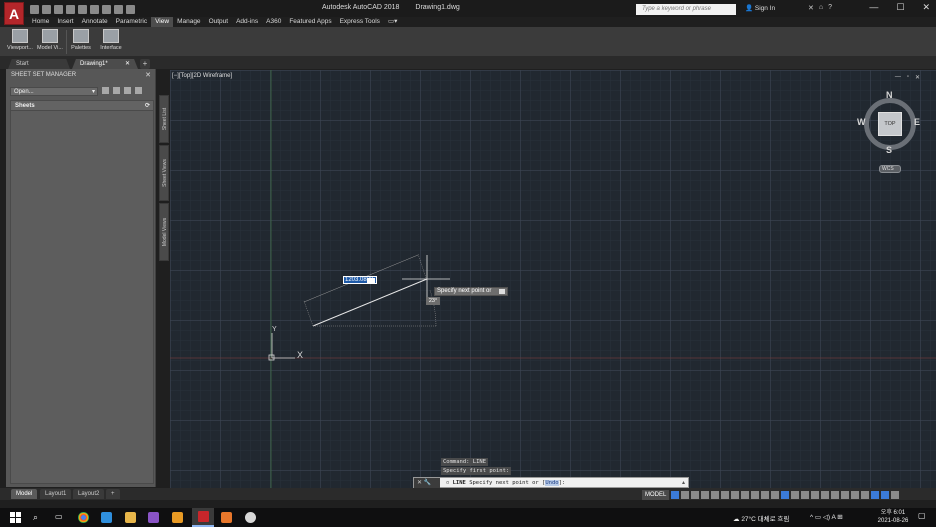  Describe the element at coordinates (273, 22) in the screenshot. I see `tab-a360: A360` at that location.